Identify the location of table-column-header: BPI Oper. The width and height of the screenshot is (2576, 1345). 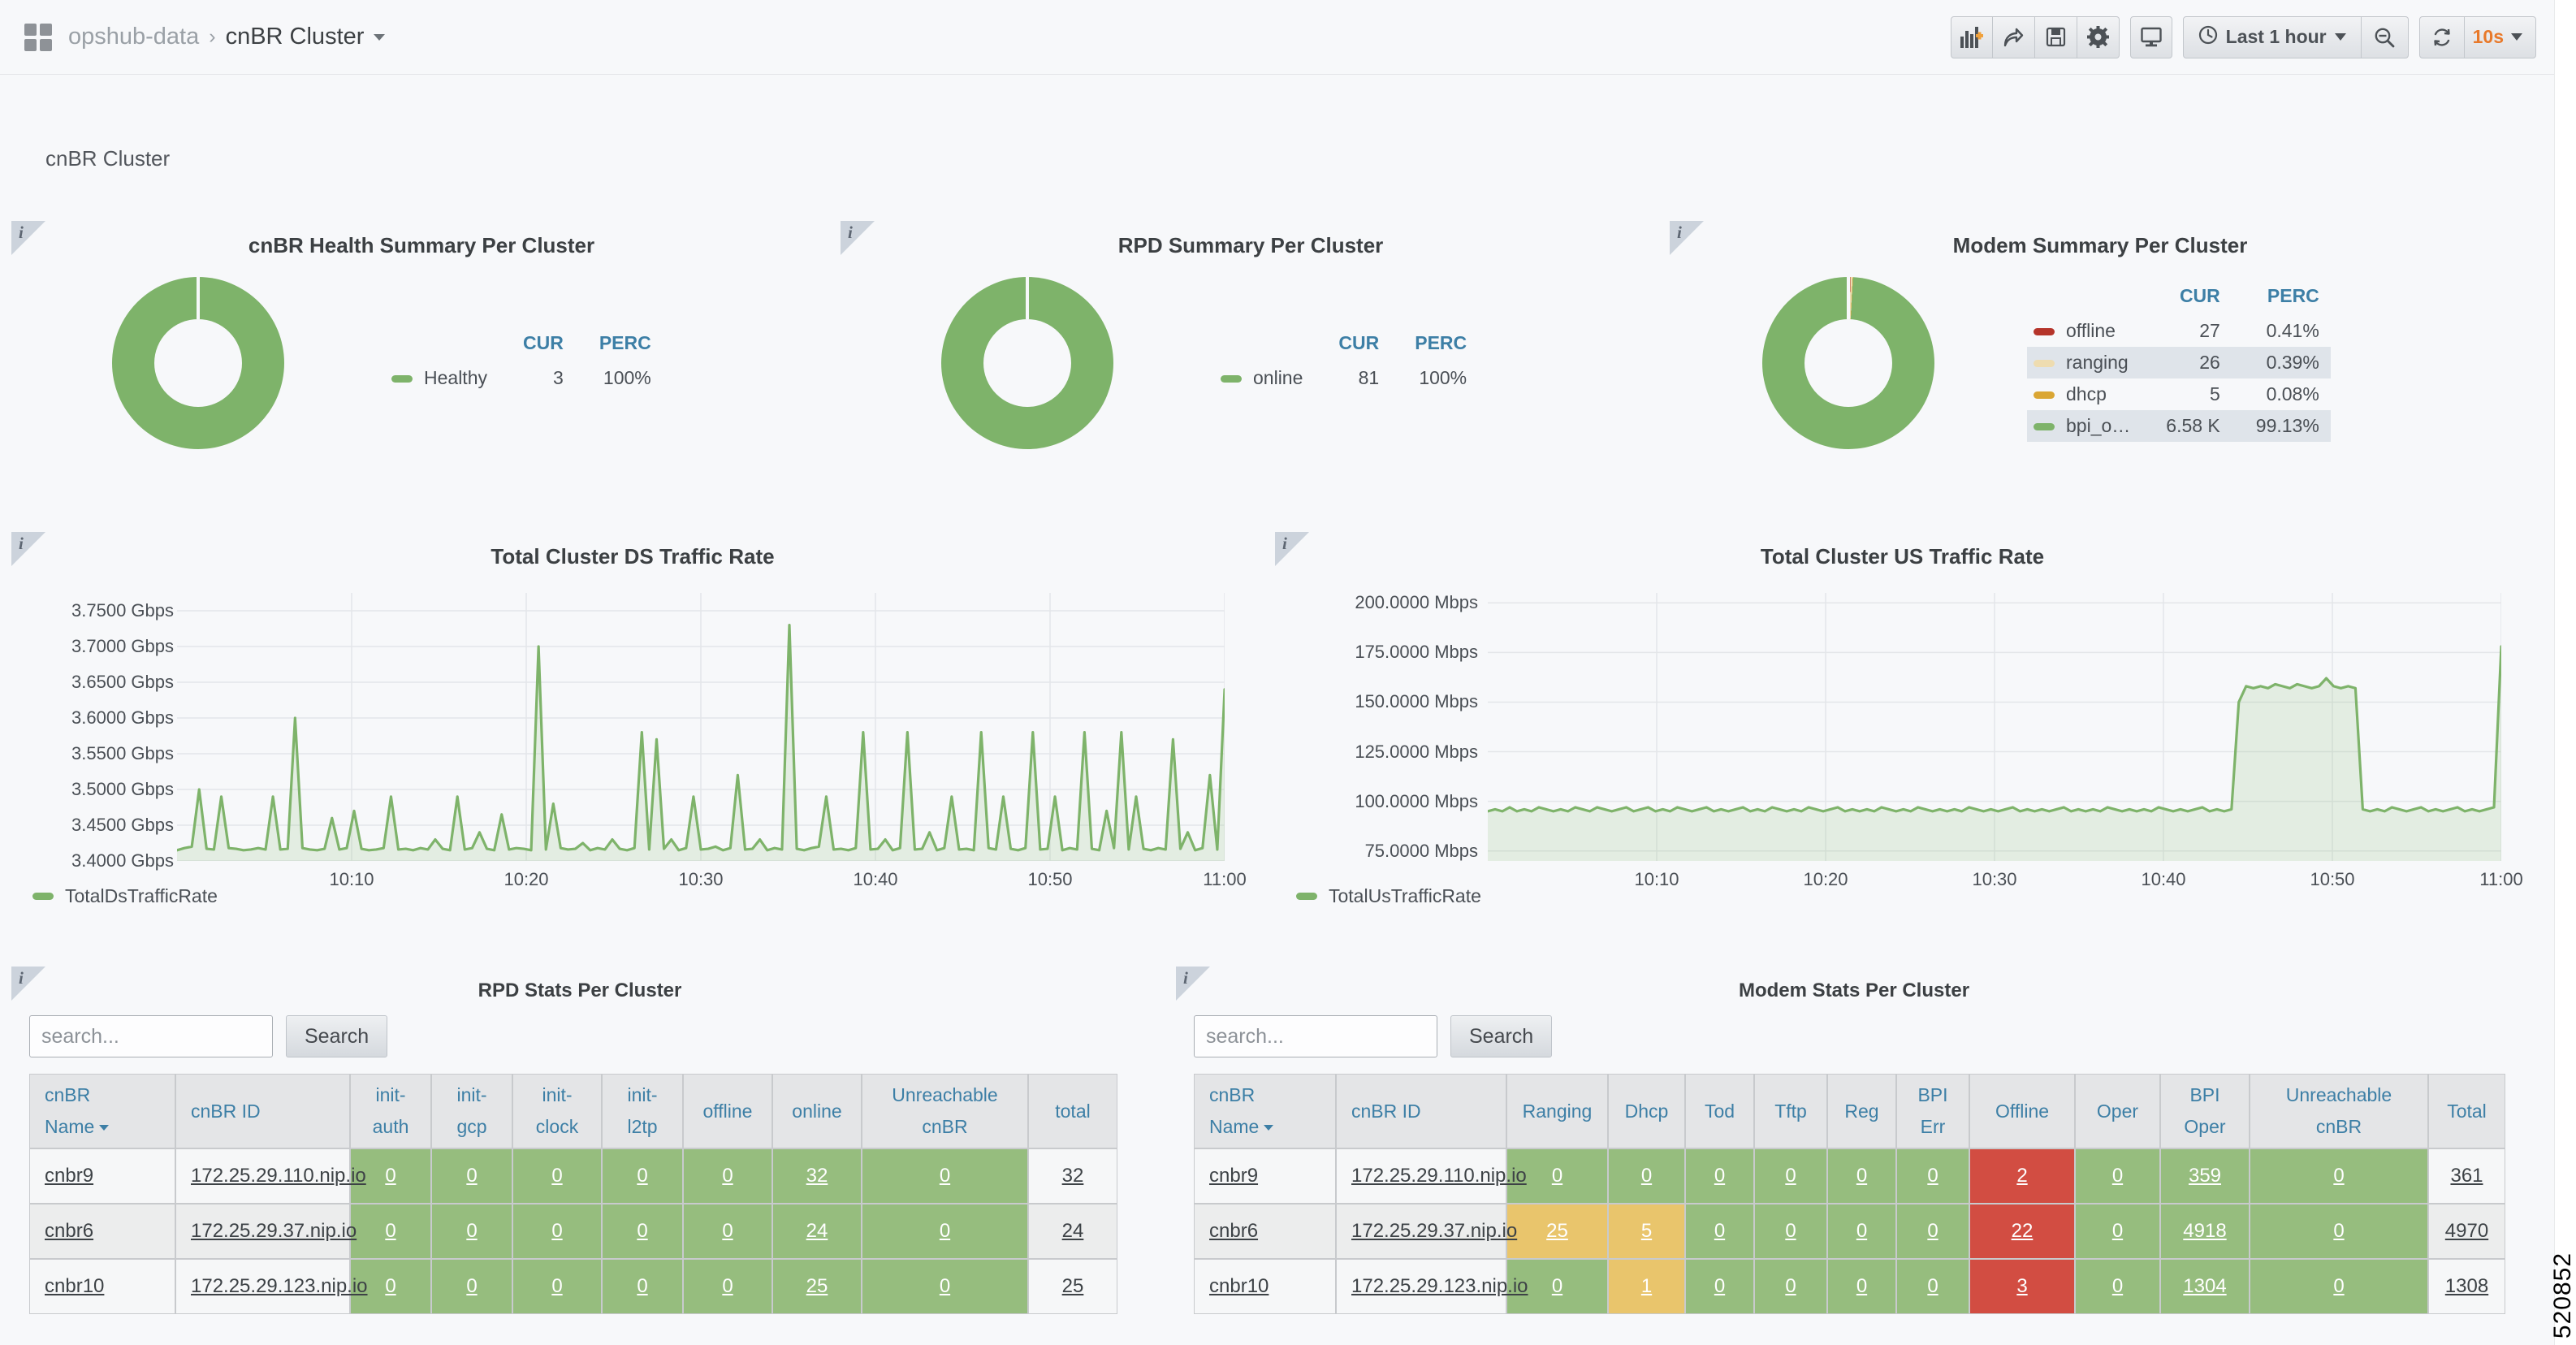
(2205, 1111).